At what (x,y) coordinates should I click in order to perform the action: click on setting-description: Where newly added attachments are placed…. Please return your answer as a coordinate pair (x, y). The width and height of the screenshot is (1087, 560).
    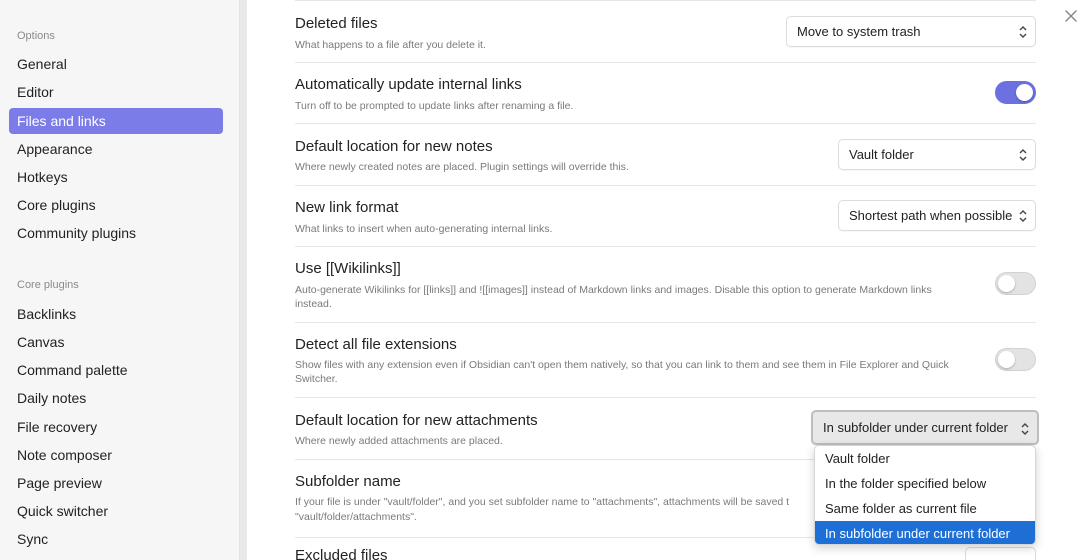
    Looking at the image, I should click on (399, 441).